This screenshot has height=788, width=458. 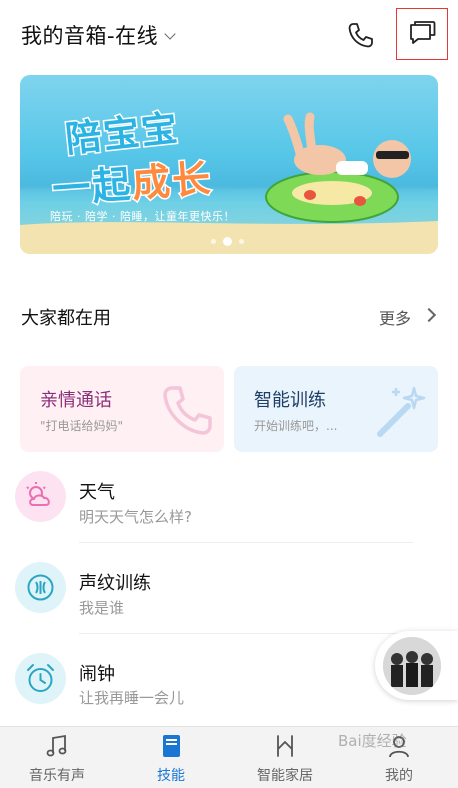 What do you see at coordinates (171, 776) in the screenshot?
I see `nav-tab-label: 技能` at bounding box center [171, 776].